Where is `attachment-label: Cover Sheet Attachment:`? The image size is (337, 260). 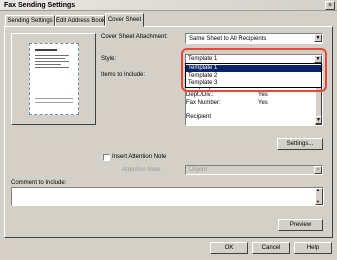
attachment-label: Cover Sheet Attachment: is located at coordinates (134, 37).